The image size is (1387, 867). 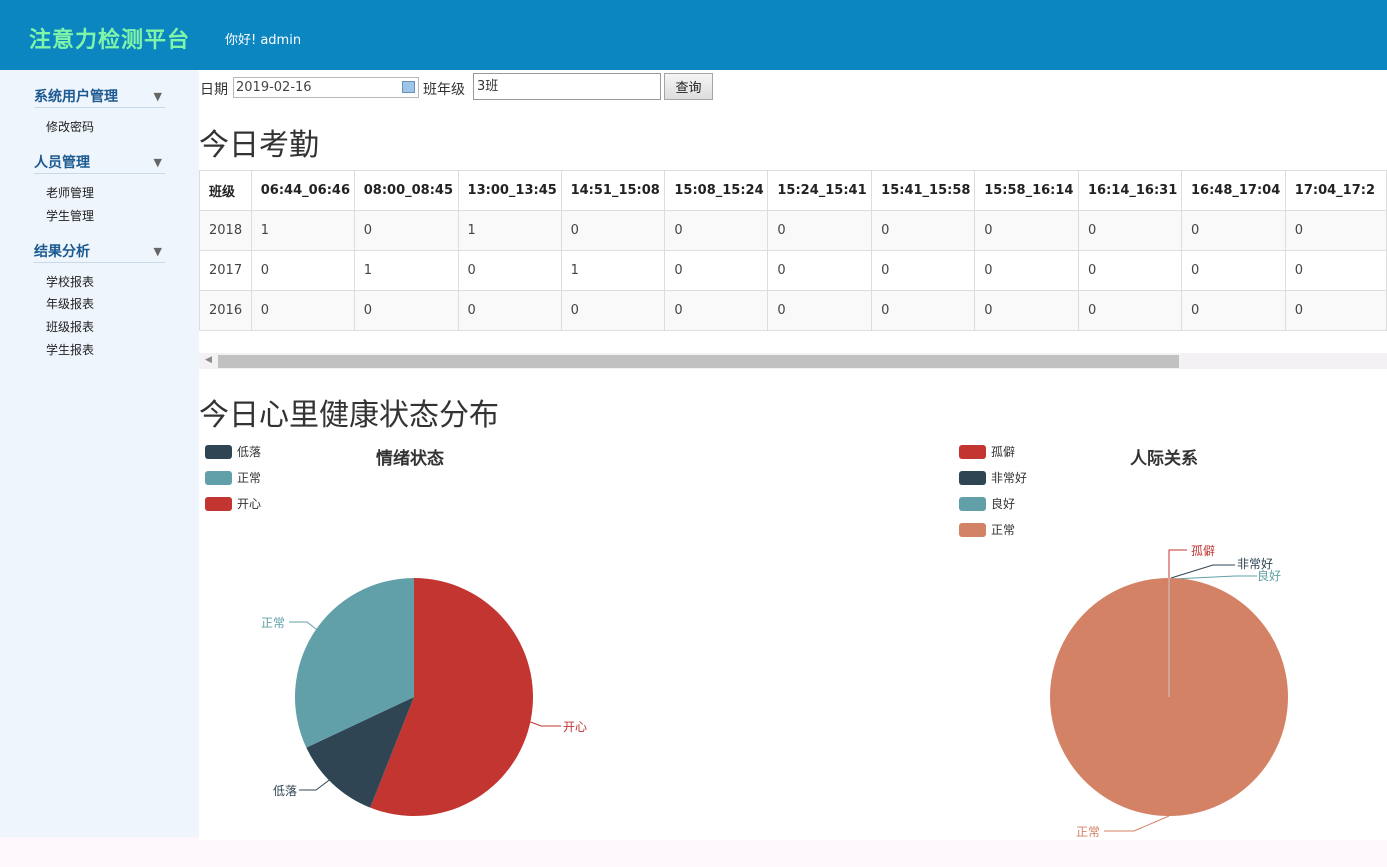 What do you see at coordinates (263, 40) in the screenshot?
I see `user-greeting: 你好! admin` at bounding box center [263, 40].